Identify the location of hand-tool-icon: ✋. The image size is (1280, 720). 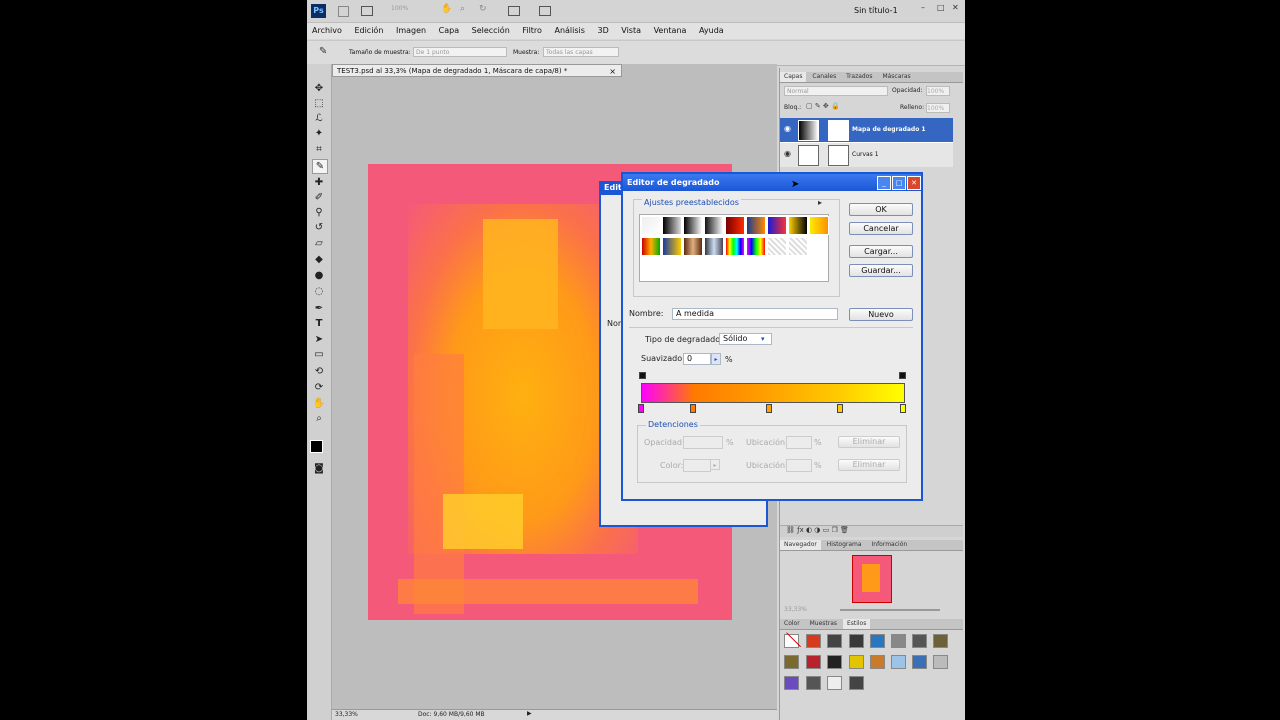
(319, 403).